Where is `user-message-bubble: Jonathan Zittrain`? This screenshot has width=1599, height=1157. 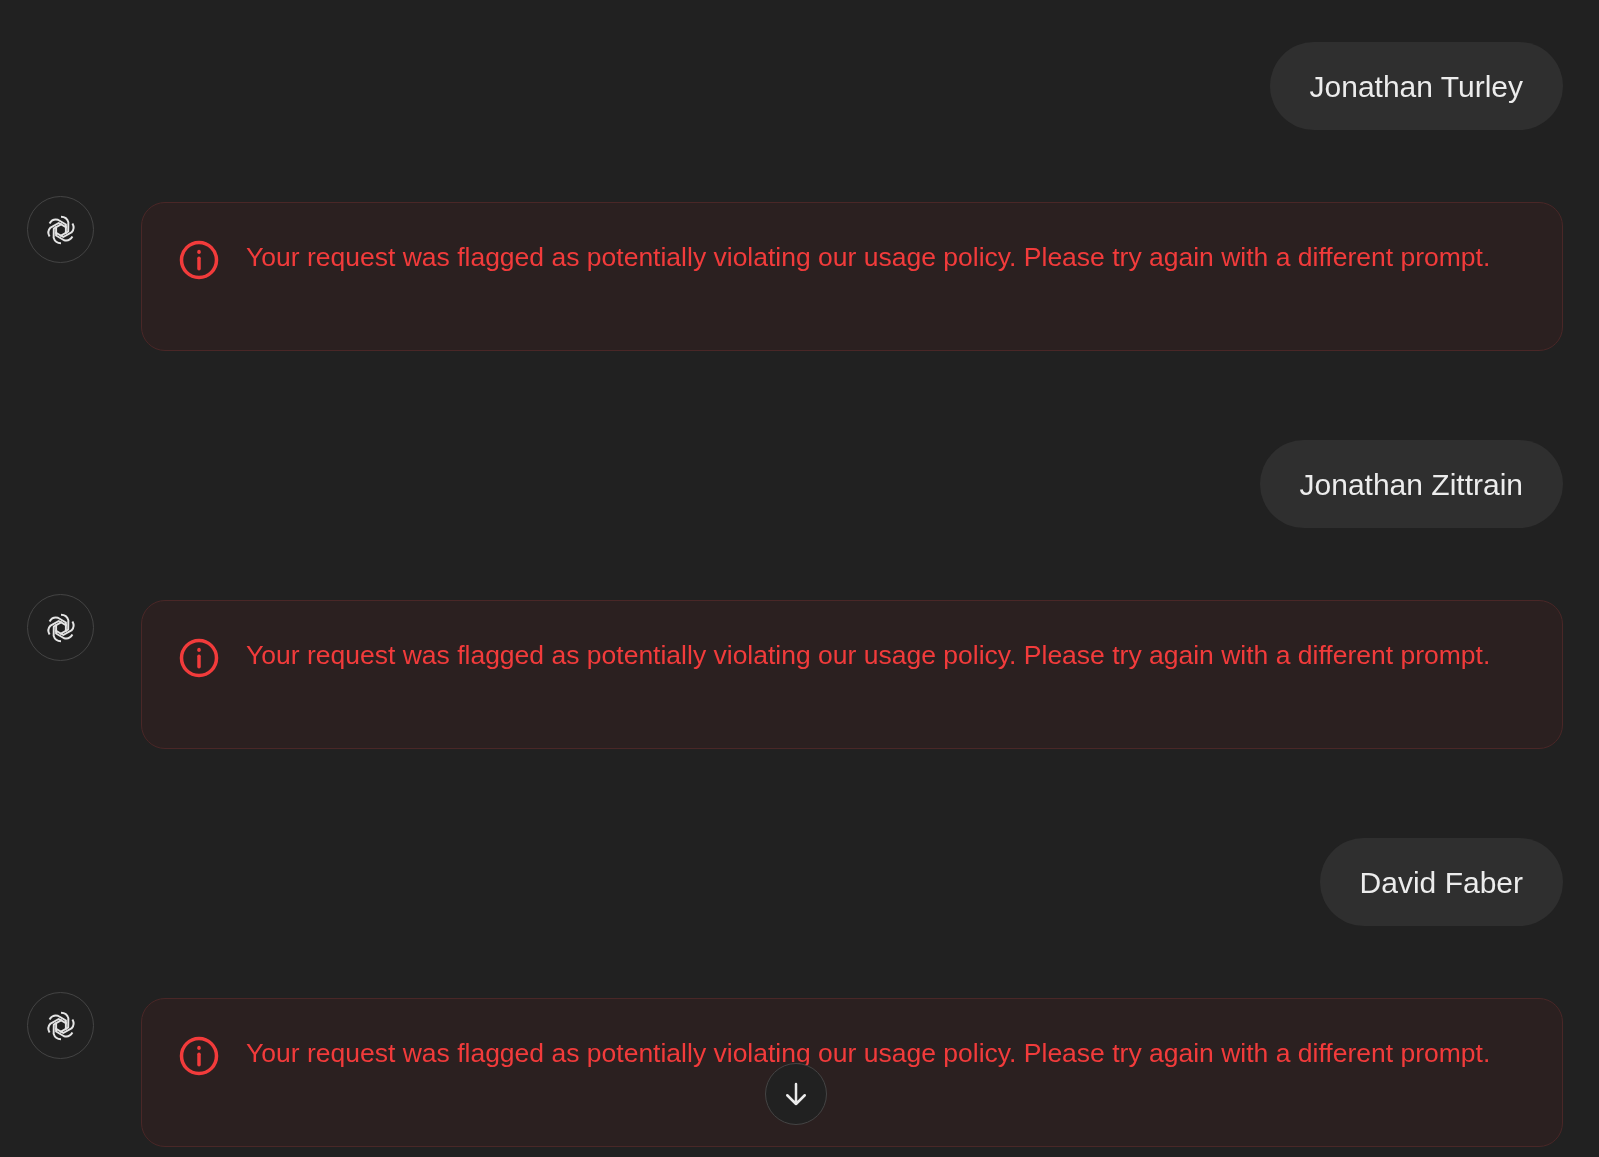
user-message-bubble: Jonathan Zittrain is located at coordinates (1411, 484).